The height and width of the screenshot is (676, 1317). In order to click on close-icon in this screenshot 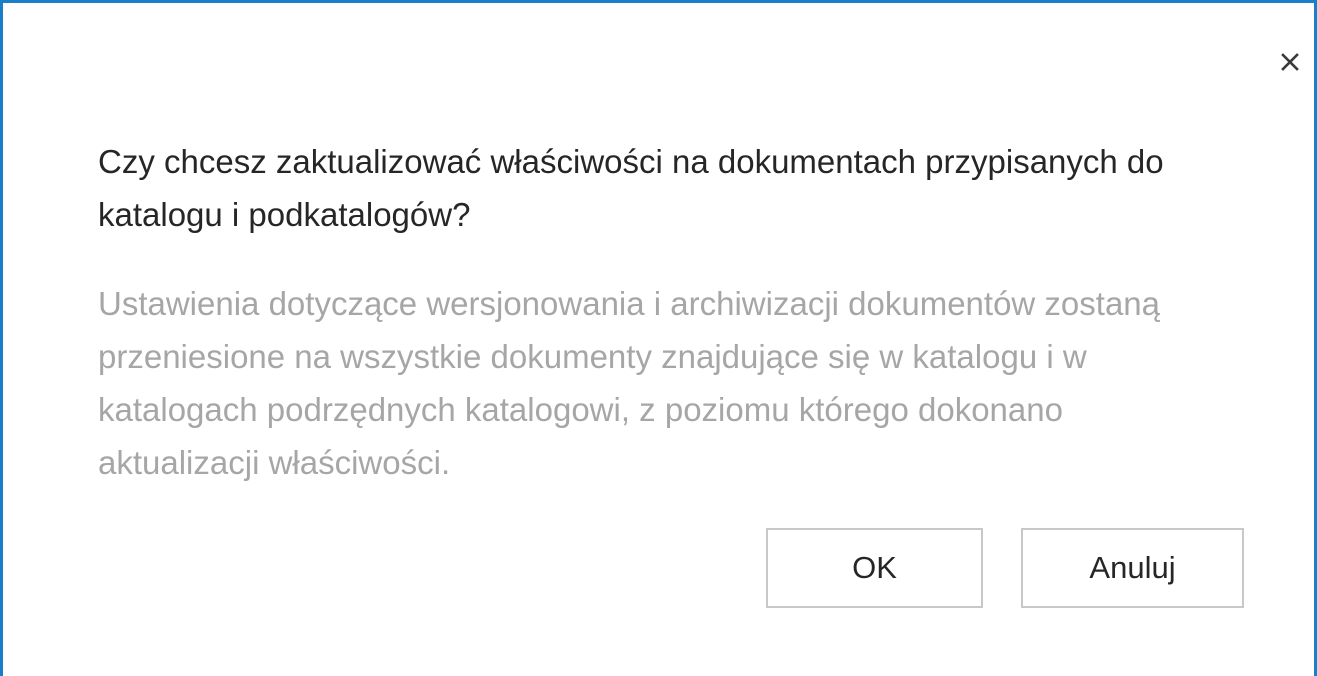, I will do `click(1290, 62)`.